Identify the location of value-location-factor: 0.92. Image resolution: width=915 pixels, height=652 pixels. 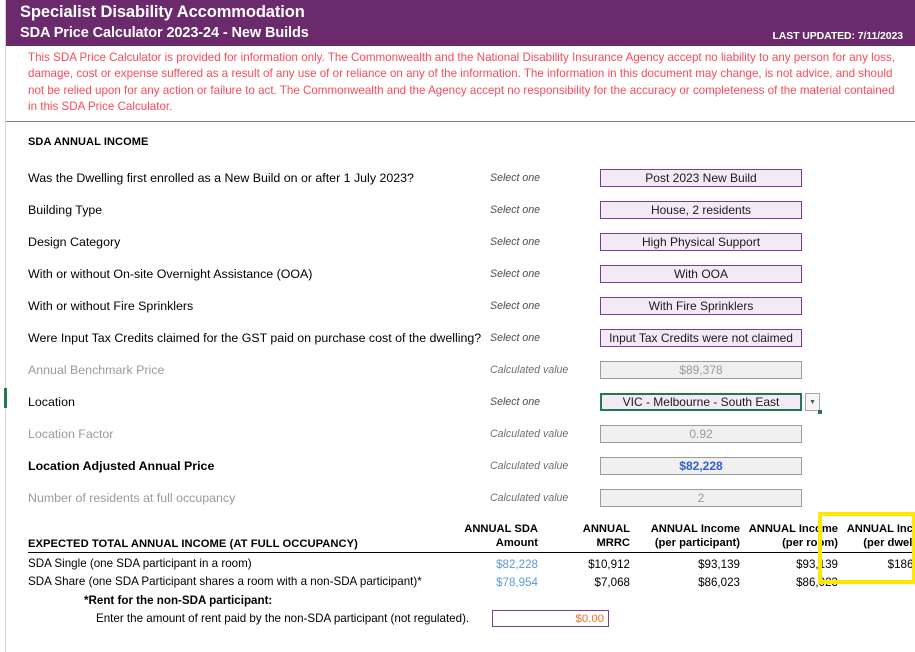
(701, 434).